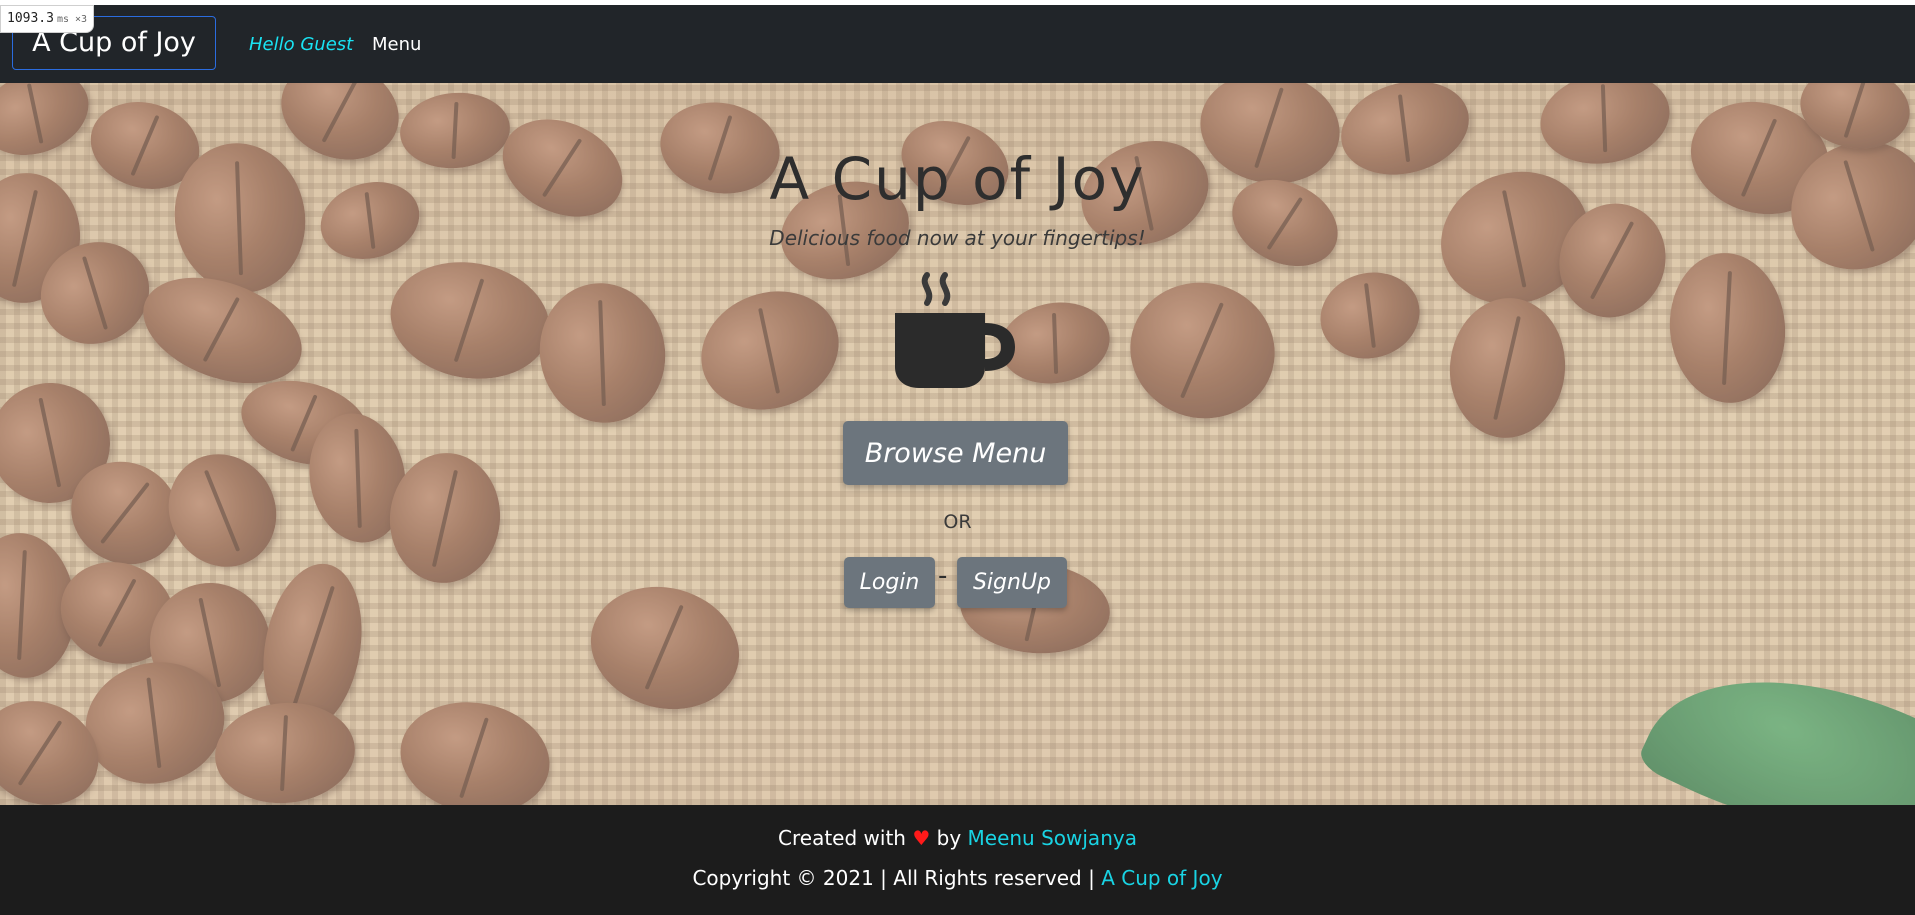  I want to click on copyright-text: Copyright © 2021 | All Rights reserved |, so click(893, 878).